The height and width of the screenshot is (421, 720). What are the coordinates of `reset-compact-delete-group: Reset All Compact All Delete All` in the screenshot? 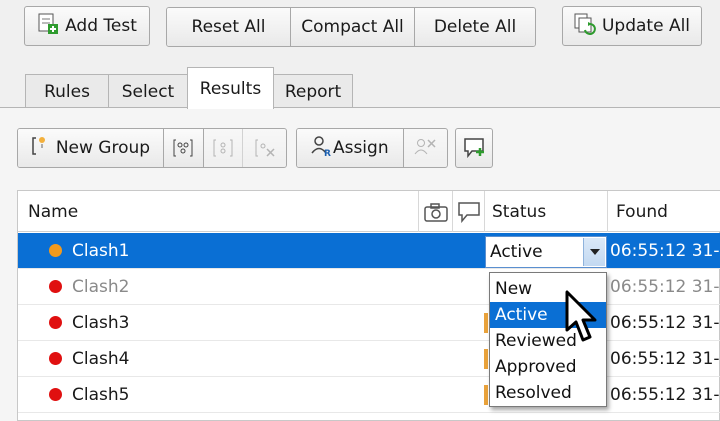 It's located at (351, 27).